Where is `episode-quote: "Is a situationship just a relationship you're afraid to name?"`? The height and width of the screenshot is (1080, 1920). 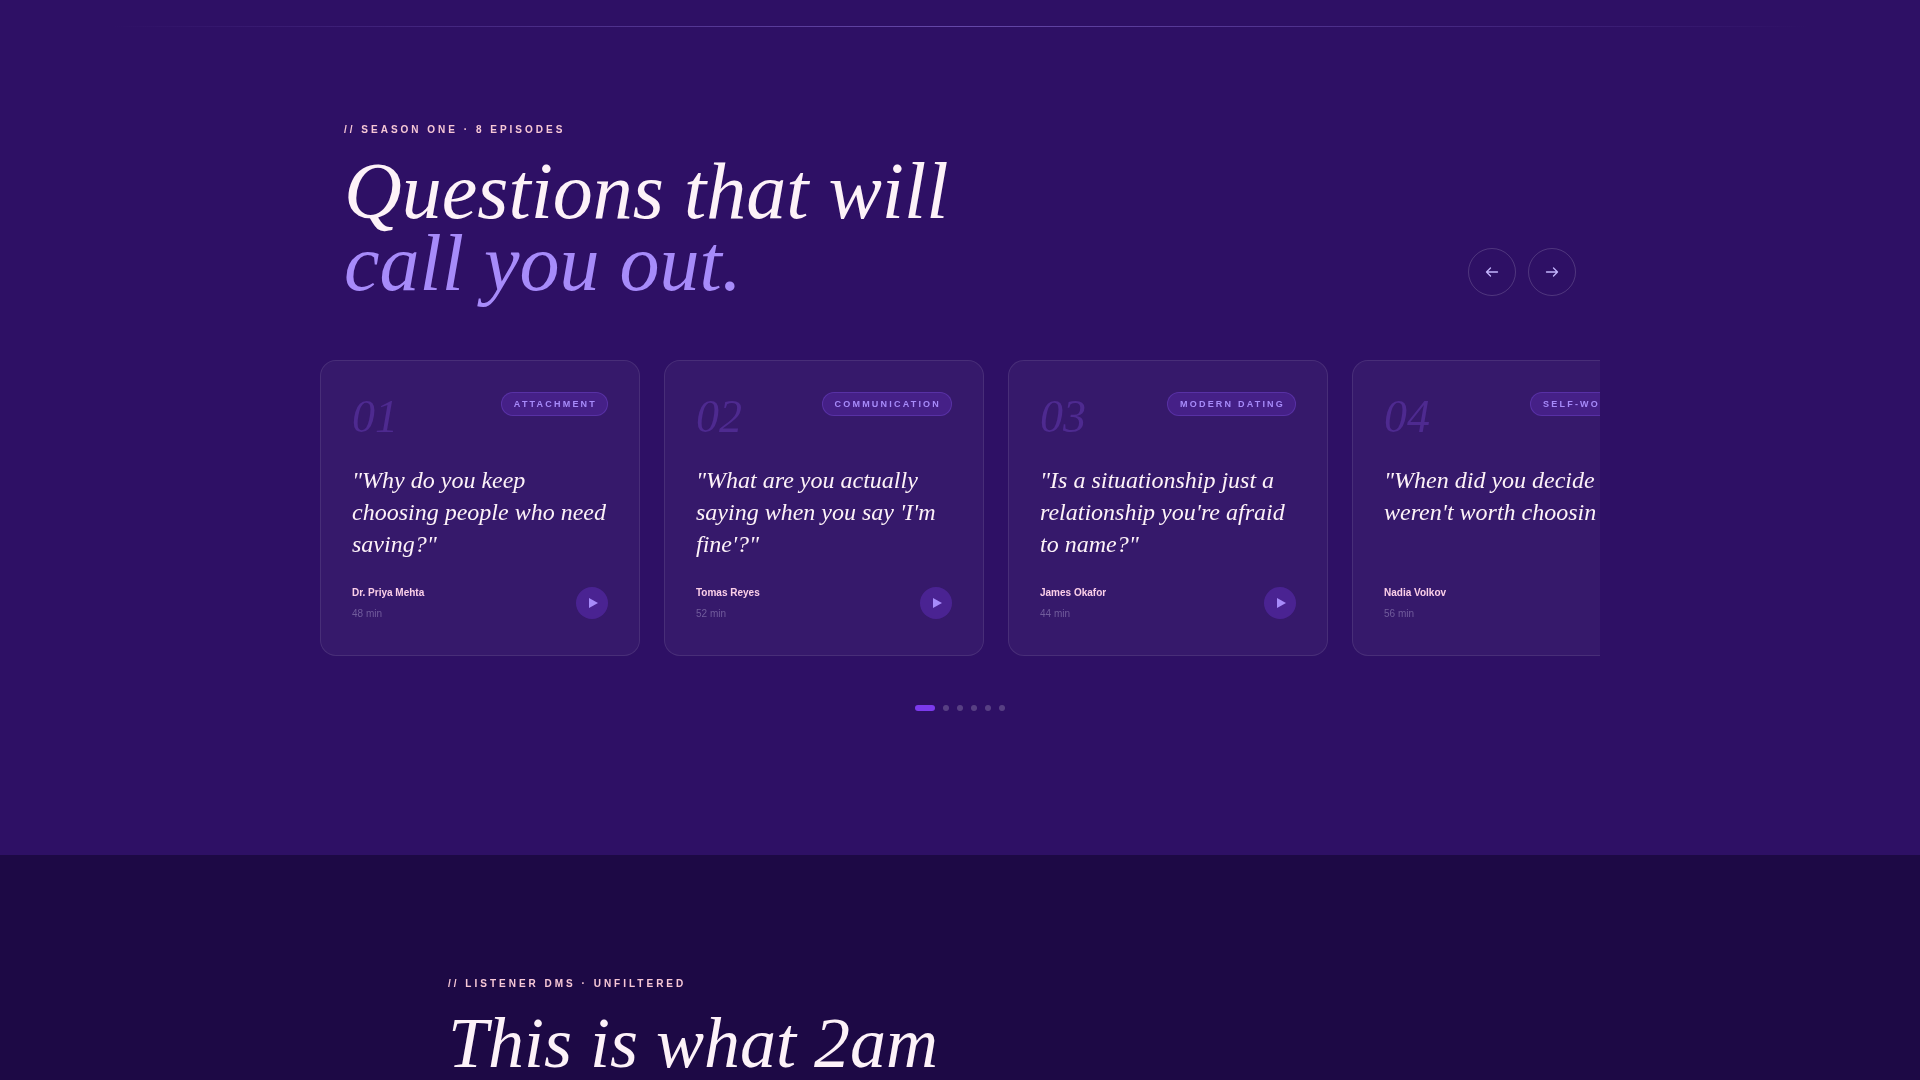 episode-quote: "Is a situationship just a relationship you're afraid to name?" is located at coordinates (1163, 512).